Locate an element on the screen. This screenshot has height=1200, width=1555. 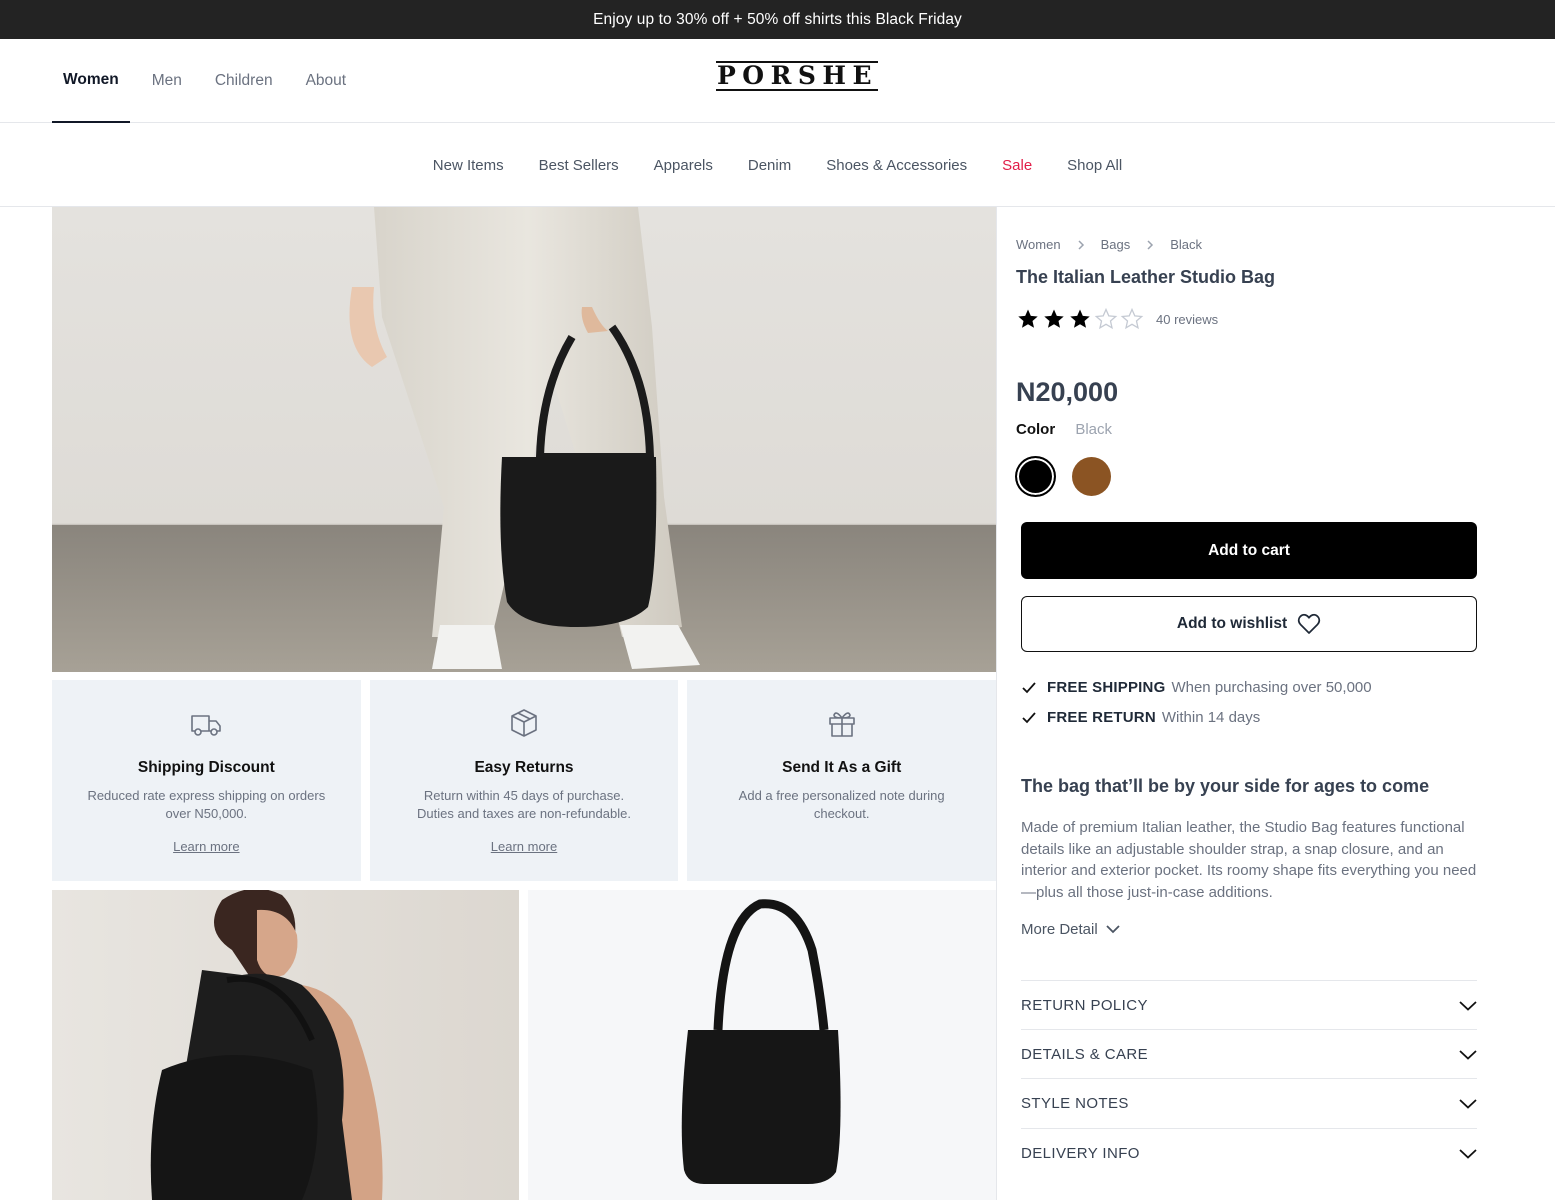
nav-women: Women is located at coordinates (91, 81).